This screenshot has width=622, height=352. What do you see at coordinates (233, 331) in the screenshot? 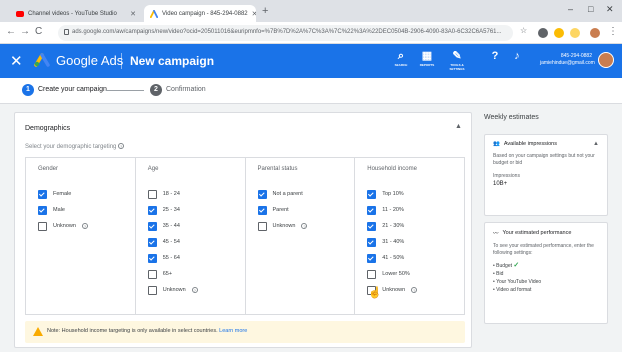
I see `learn-more-link: Learn more` at bounding box center [233, 331].